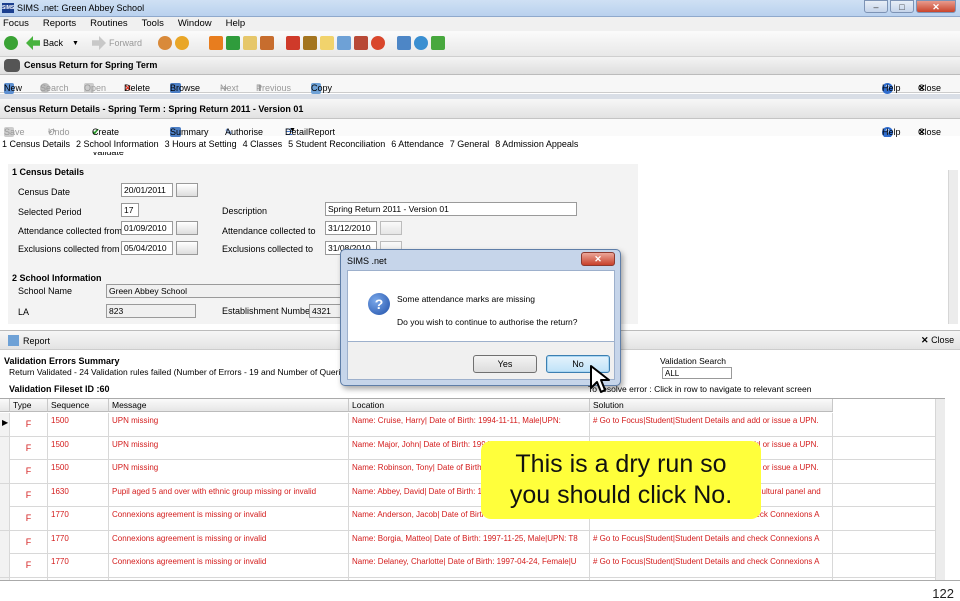 This screenshot has width=960, height=601. I want to click on grid-scrollbar, so click(940, 489).